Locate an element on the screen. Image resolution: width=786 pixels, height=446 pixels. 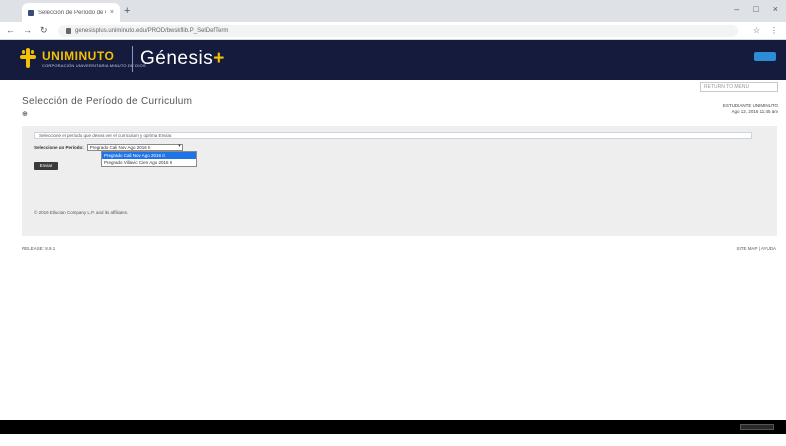
term-option: Pregrado Villavic Cien Ago 2016 II is located at coordinates (149, 162).